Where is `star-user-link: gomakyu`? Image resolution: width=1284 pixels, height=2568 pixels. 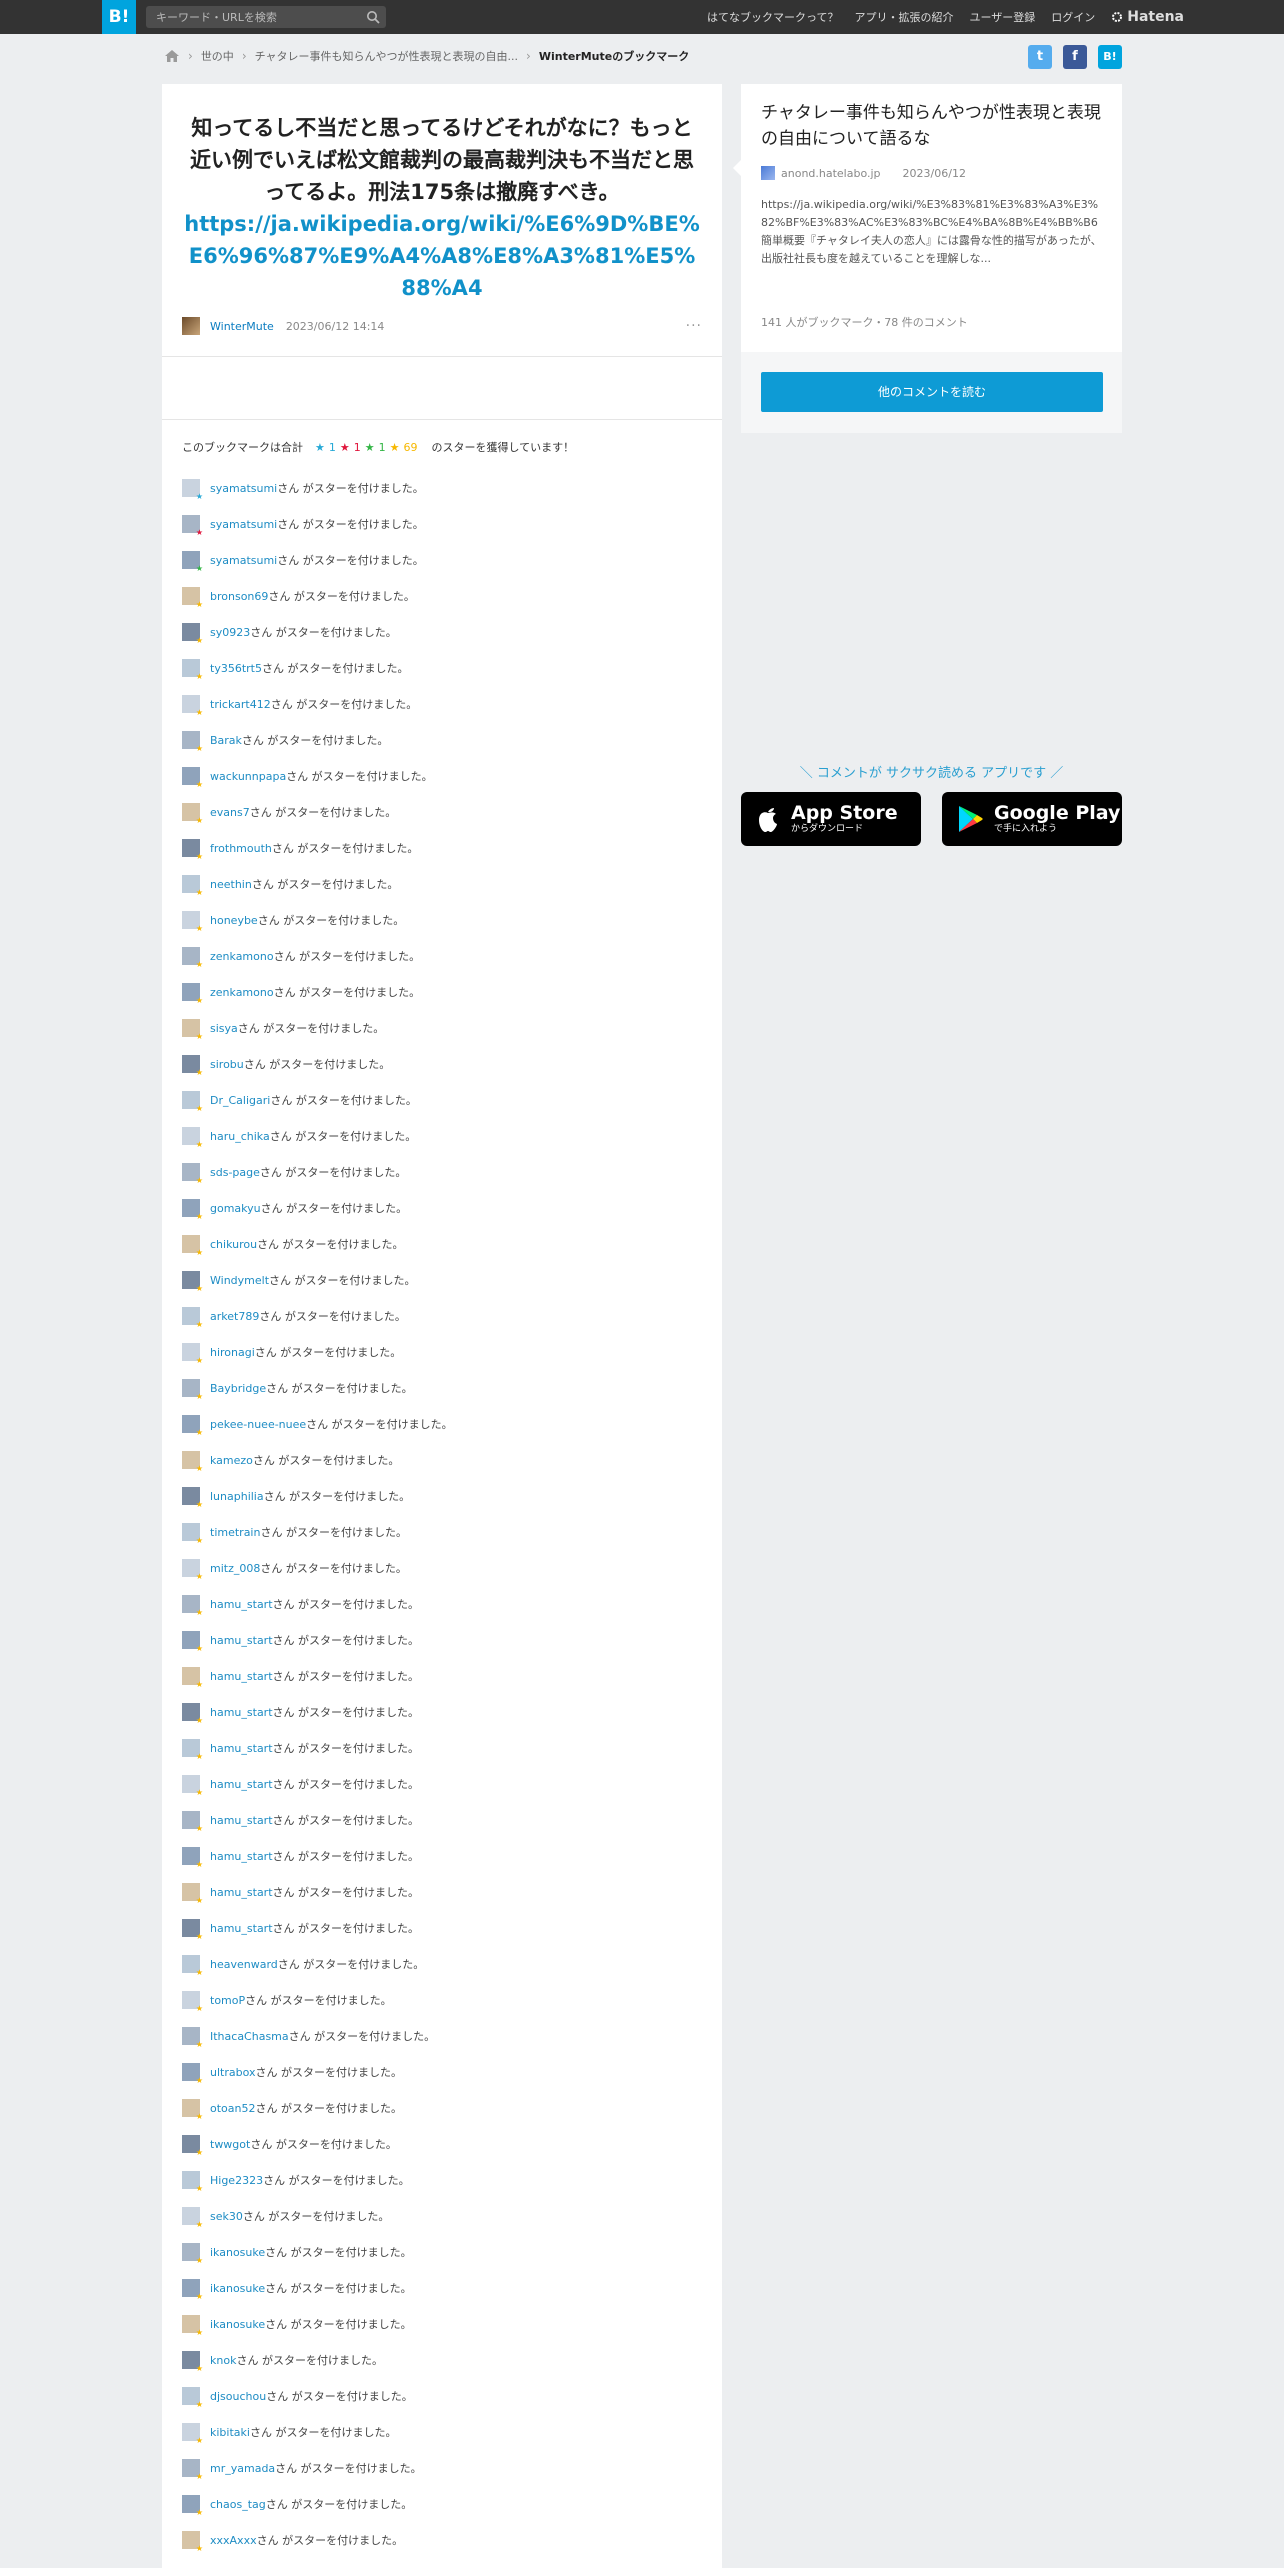 star-user-link: gomakyu is located at coordinates (235, 1208).